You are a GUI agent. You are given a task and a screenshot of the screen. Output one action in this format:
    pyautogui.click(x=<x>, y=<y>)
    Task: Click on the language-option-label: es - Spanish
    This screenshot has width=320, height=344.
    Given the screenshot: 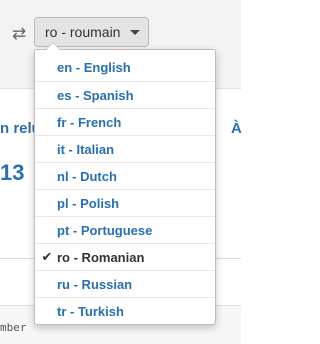 What is the action you would take?
    pyautogui.click(x=95, y=95)
    